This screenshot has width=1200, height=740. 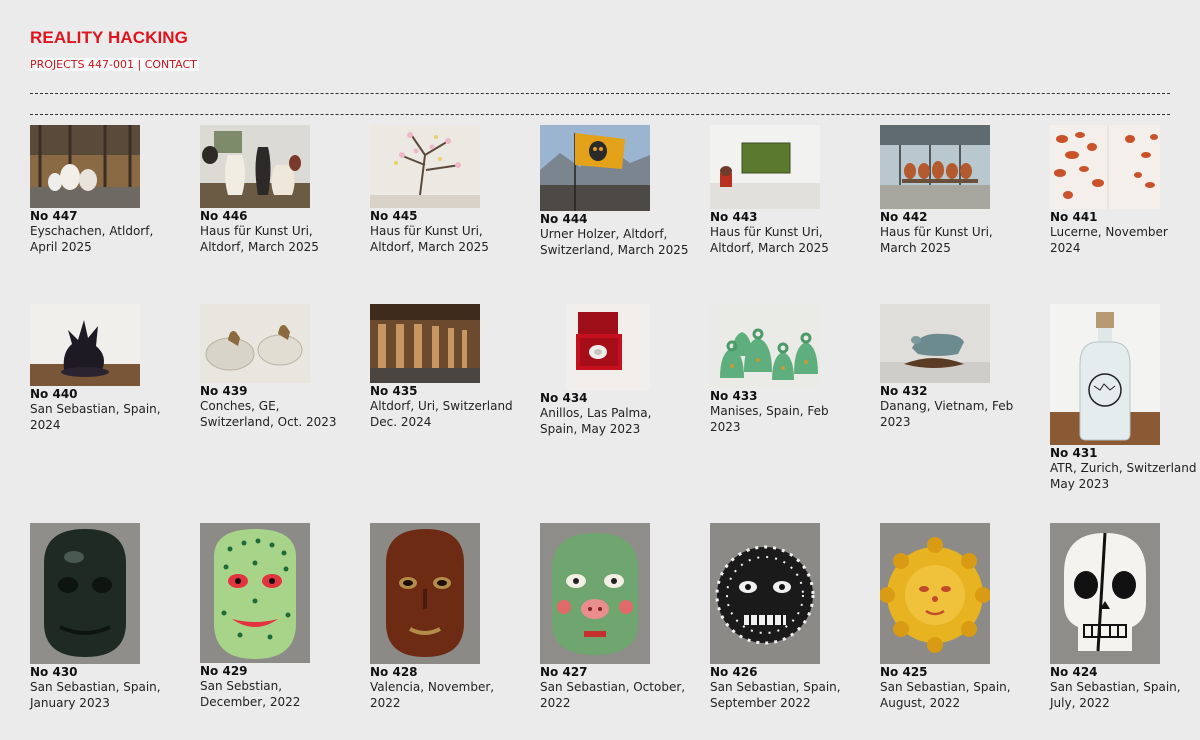 I want to click on project-item: No 433 Manises, Spain, Feb 2023, so click(x=790, y=369).